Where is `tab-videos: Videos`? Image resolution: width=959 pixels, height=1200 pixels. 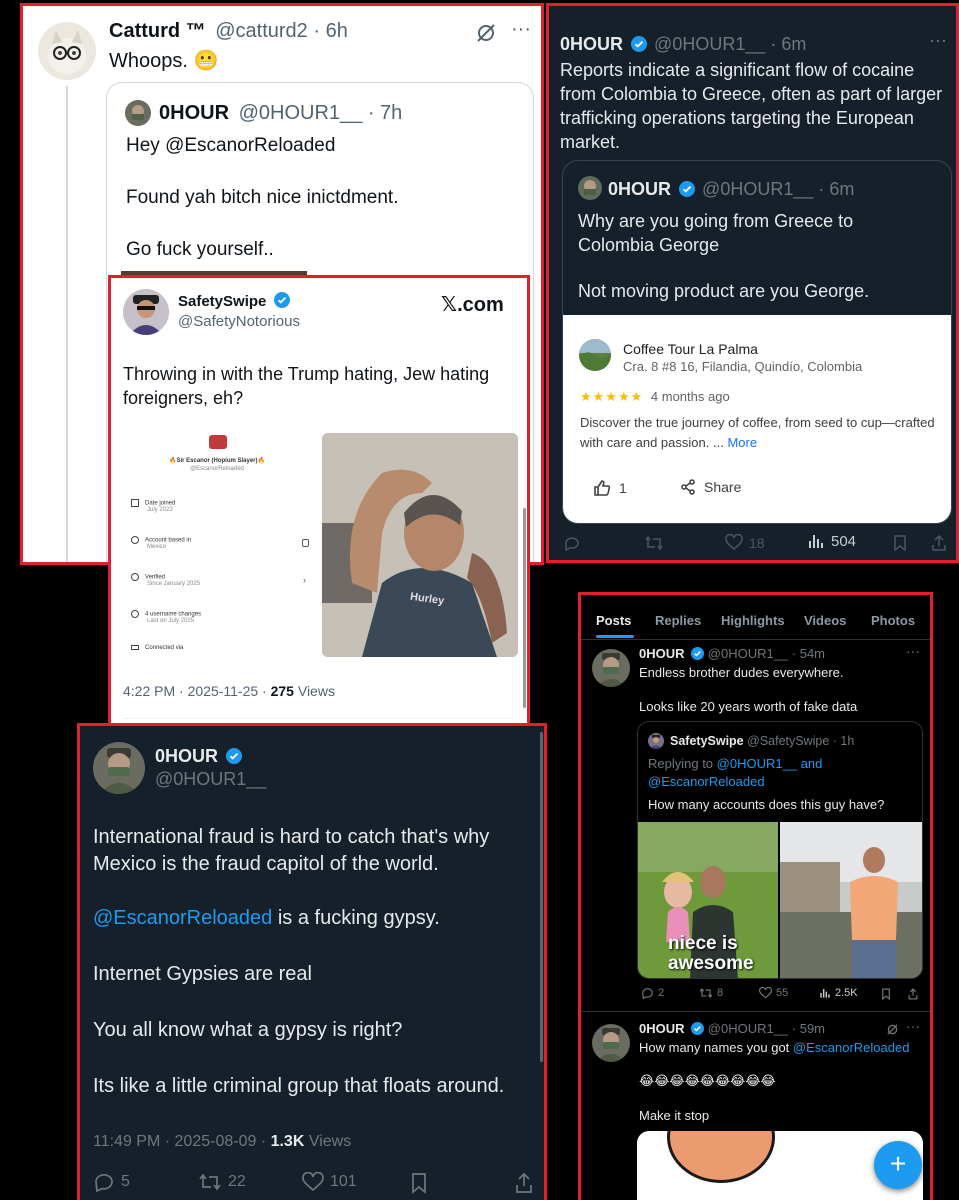 tab-videos: Videos is located at coordinates (825, 620).